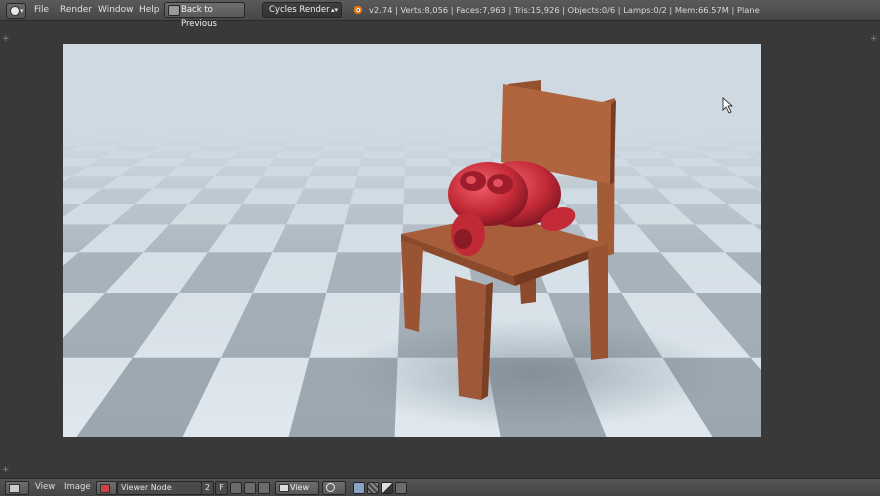 The width and height of the screenshot is (880, 496). Describe the element at coordinates (45, 487) in the screenshot. I see `menu-view: View` at that location.